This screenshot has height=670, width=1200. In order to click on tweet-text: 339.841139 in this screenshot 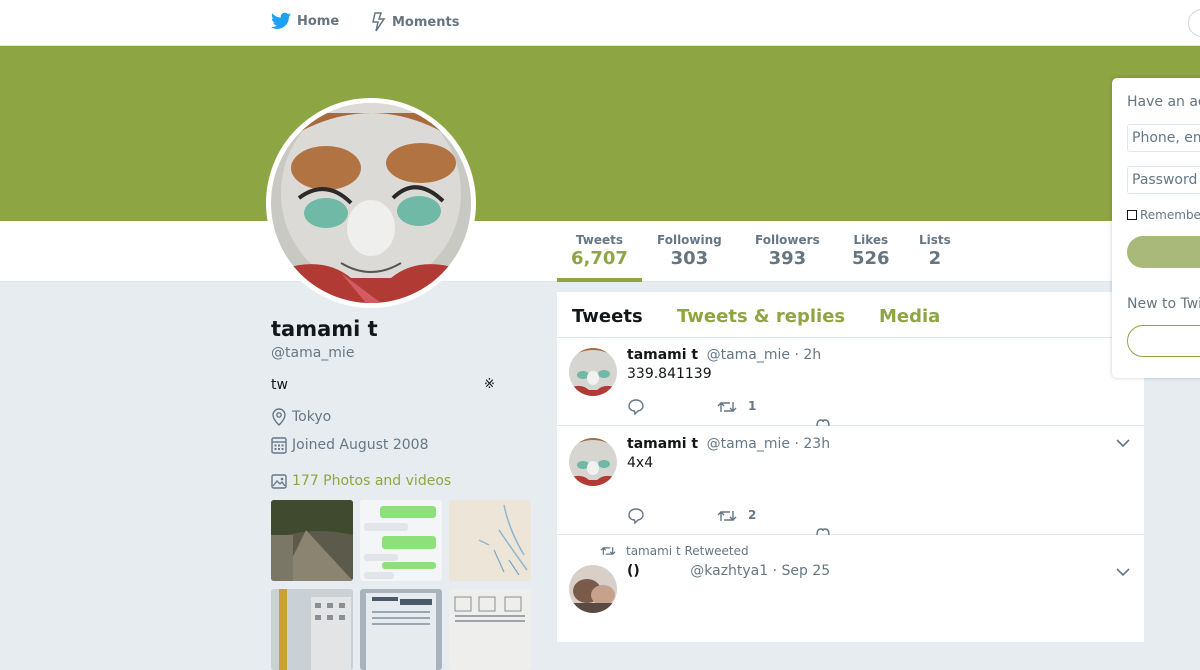, I will do `click(669, 374)`.